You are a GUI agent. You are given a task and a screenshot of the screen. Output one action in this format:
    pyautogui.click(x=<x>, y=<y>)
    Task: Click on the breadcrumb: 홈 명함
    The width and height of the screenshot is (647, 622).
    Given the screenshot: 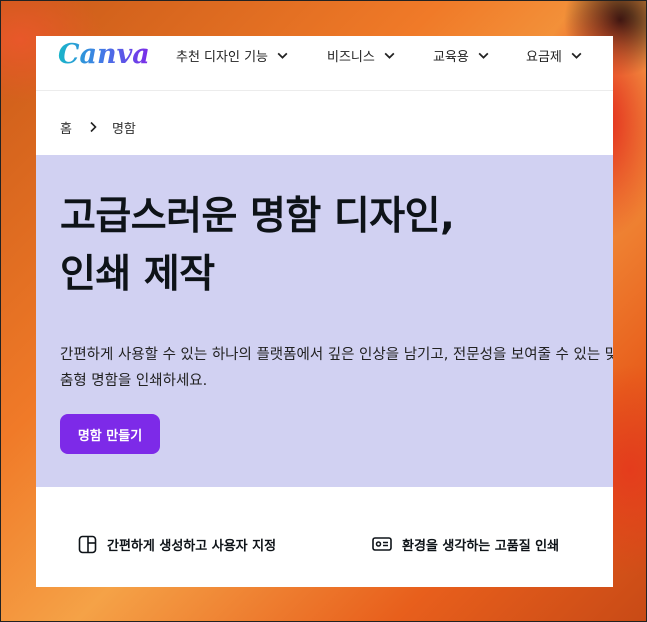 What is the action you would take?
    pyautogui.click(x=98, y=127)
    